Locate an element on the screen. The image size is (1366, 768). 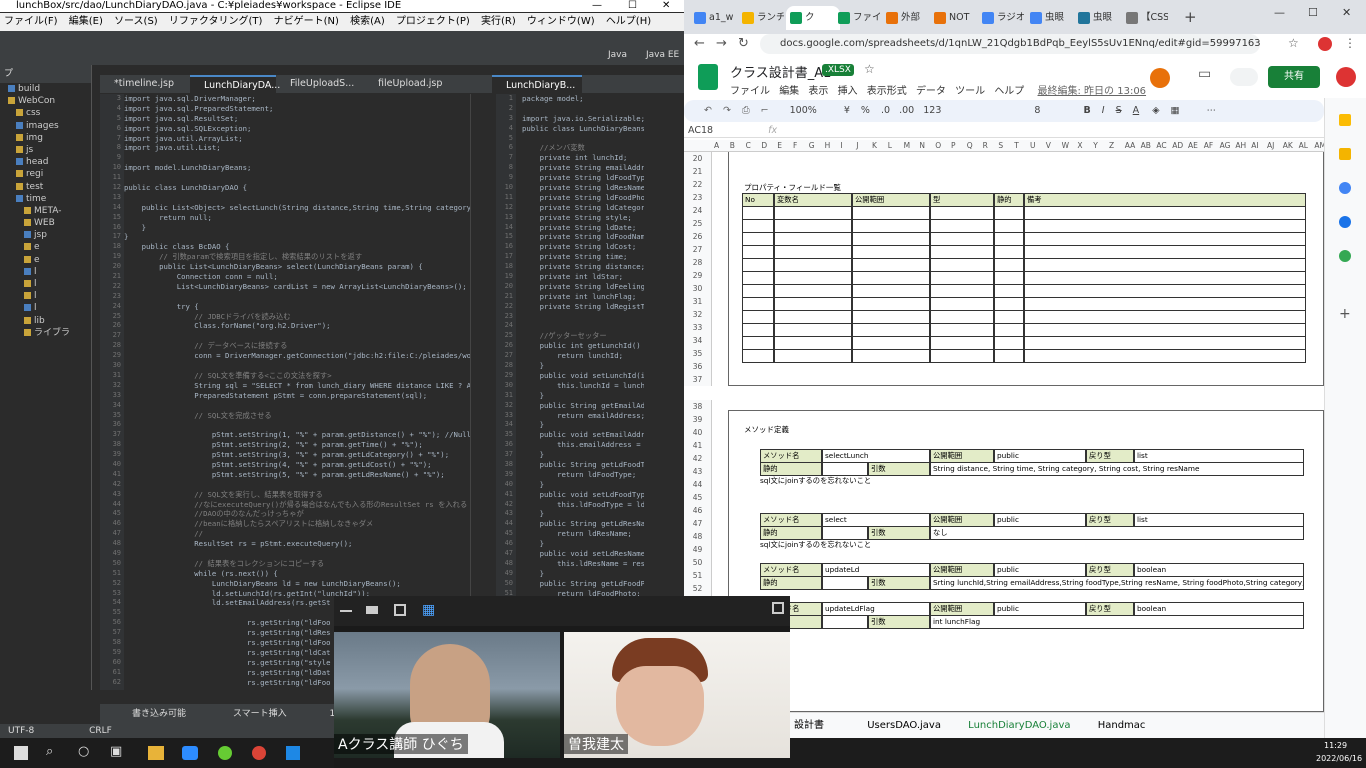
italic-icon: I is located at coordinates (1103, 110).